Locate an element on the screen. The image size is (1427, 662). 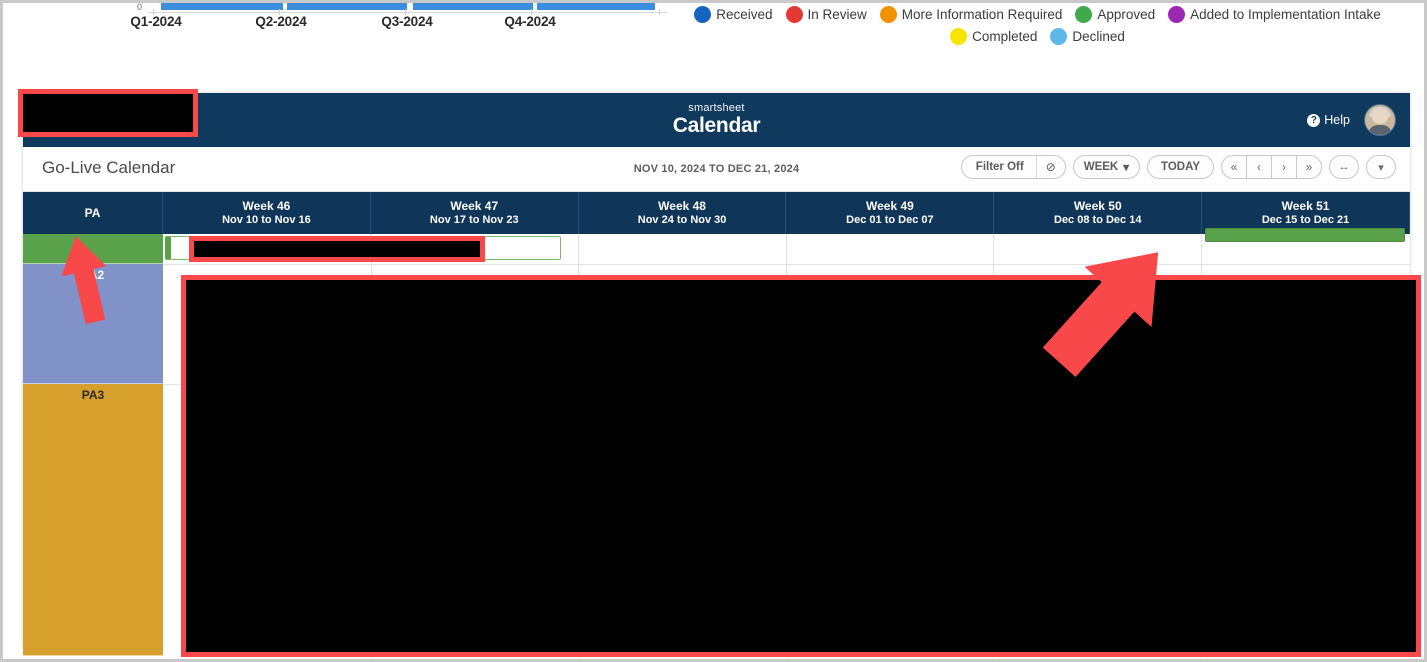
filter-control: Filter Off ⊘ is located at coordinates (1013, 167).